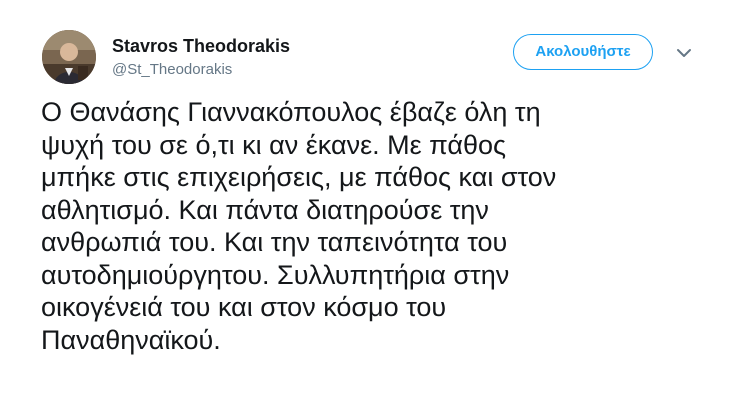 This screenshot has height=402, width=735. I want to click on chevron-down-icon, so click(684, 53).